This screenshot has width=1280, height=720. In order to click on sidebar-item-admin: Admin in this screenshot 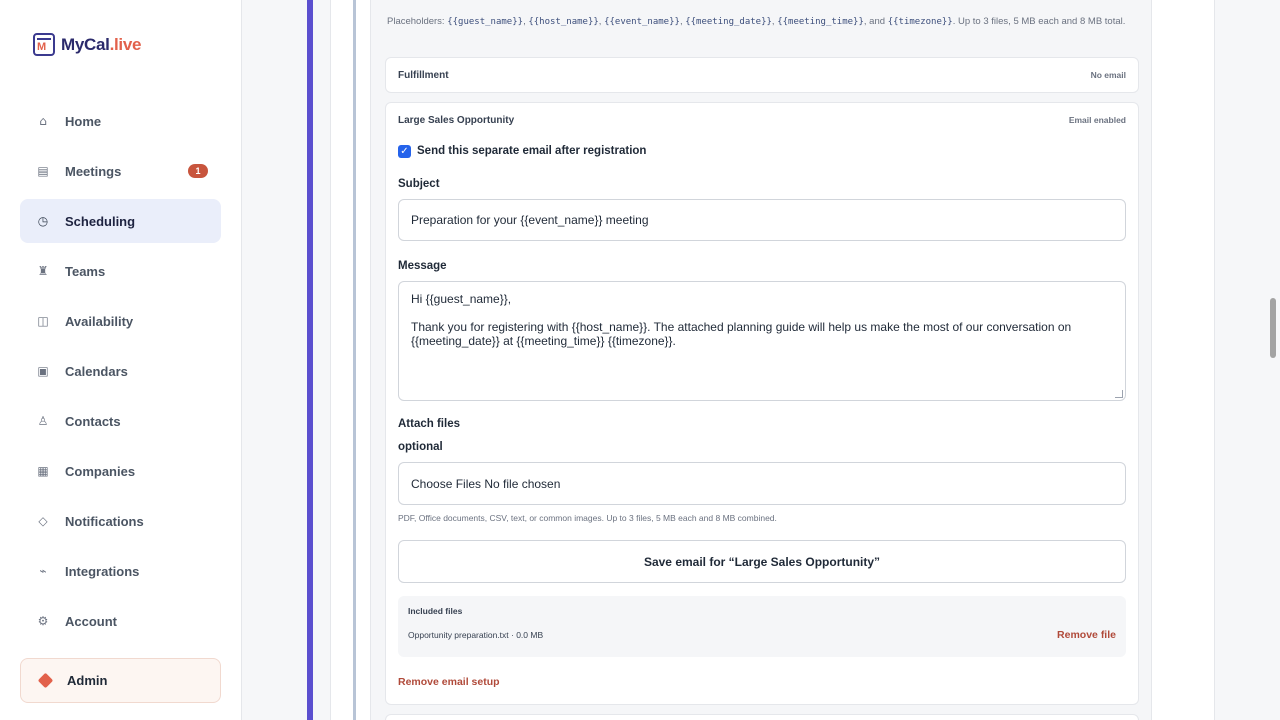, I will do `click(120, 680)`.